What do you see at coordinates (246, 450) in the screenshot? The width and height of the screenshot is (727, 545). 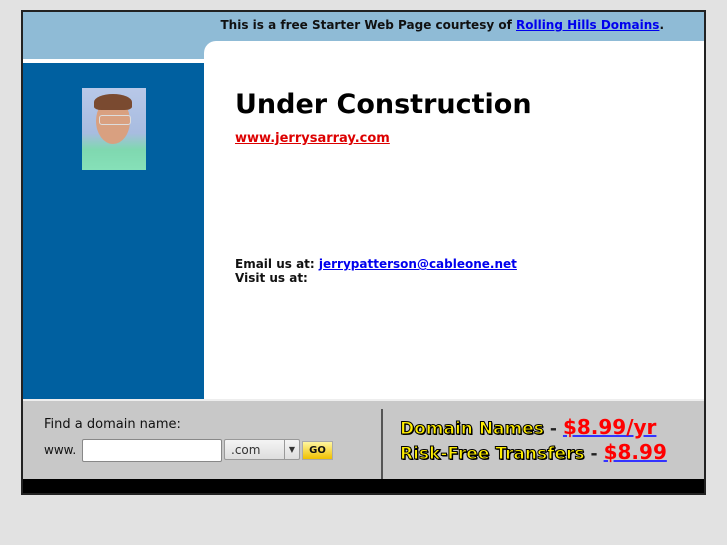 I see `tld-value: .com` at bounding box center [246, 450].